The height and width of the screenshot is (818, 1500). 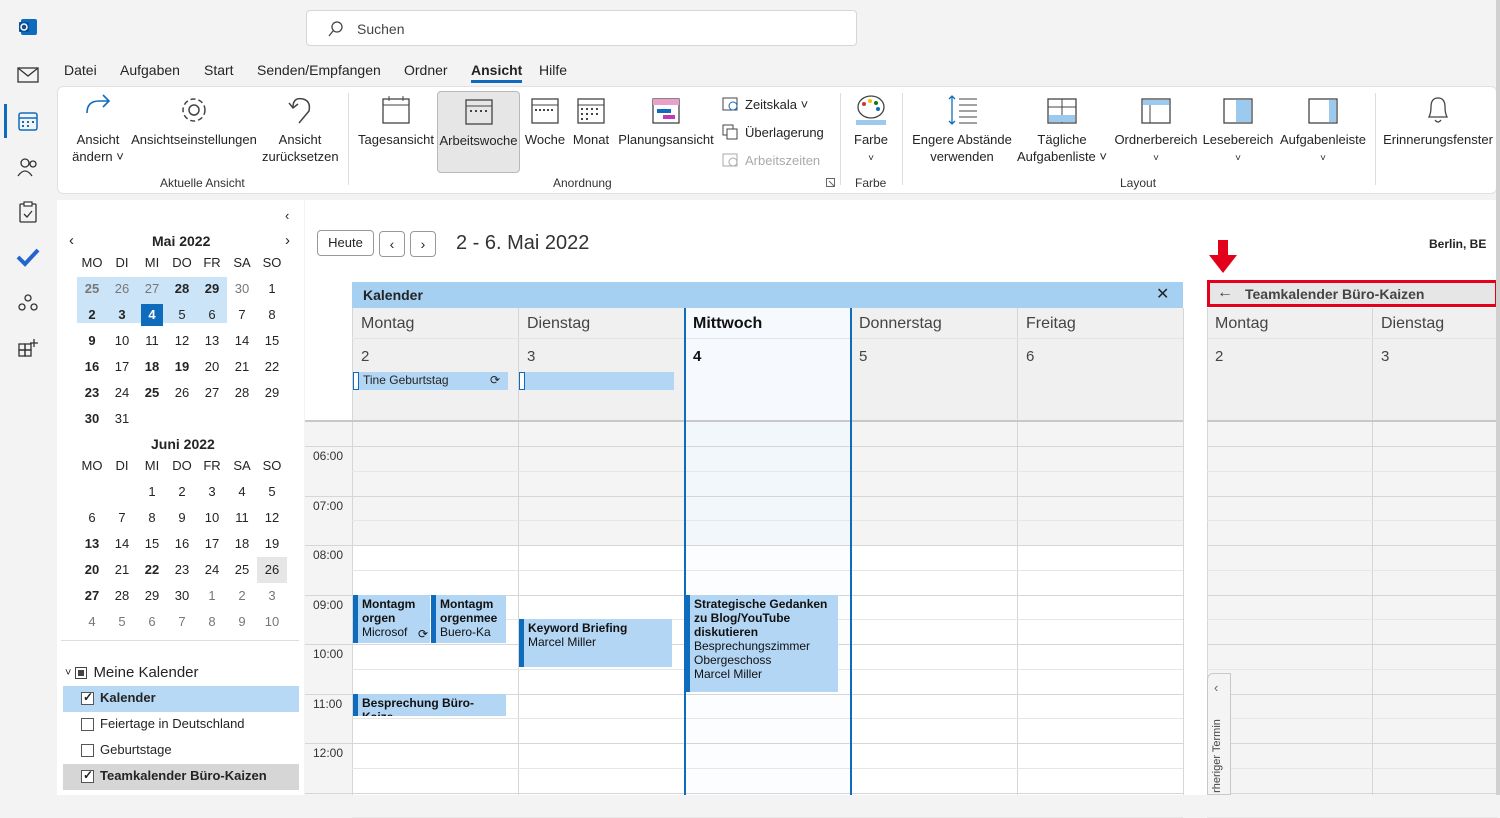 What do you see at coordinates (727, 324) in the screenshot?
I see `day-header-today: Mittwoch` at bounding box center [727, 324].